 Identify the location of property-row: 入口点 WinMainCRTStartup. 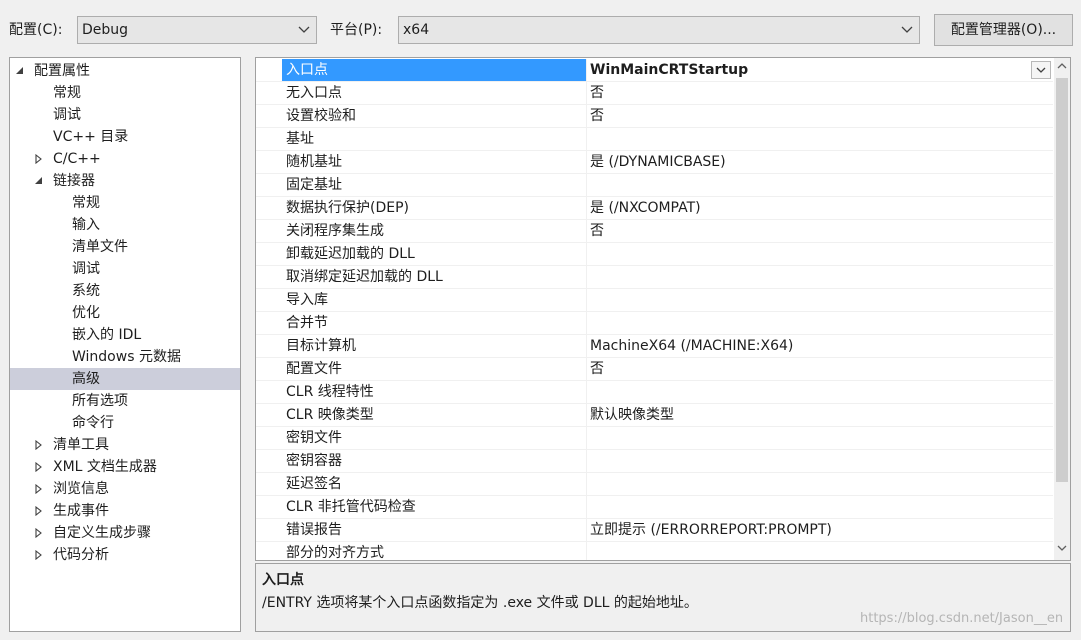
(654, 70).